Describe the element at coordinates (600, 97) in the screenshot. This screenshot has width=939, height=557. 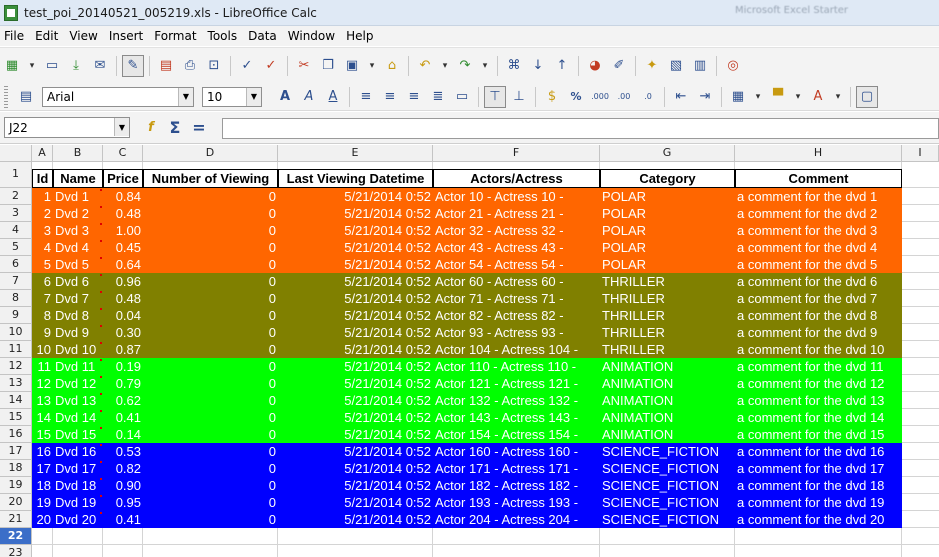
I see `standard-format-icon: .000` at that location.